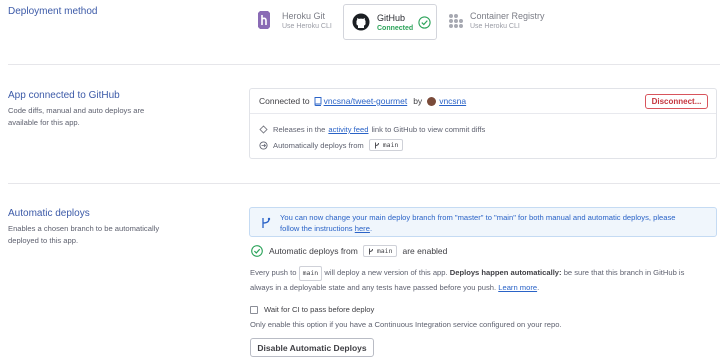 The width and height of the screenshot is (720, 359). Describe the element at coordinates (505, 272) in the screenshot. I see `every-push-bold: Deploys happen automatically:` at that location.